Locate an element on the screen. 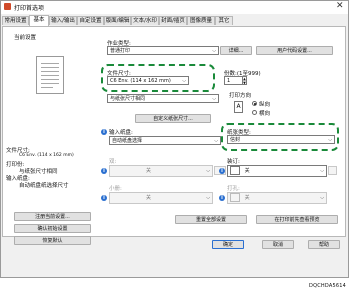 Image resolution: width=350 pixels, height=290 pixels. summary-doc-size-value: C6 Env. (114 x 162 mm) is located at coordinates (46, 155).